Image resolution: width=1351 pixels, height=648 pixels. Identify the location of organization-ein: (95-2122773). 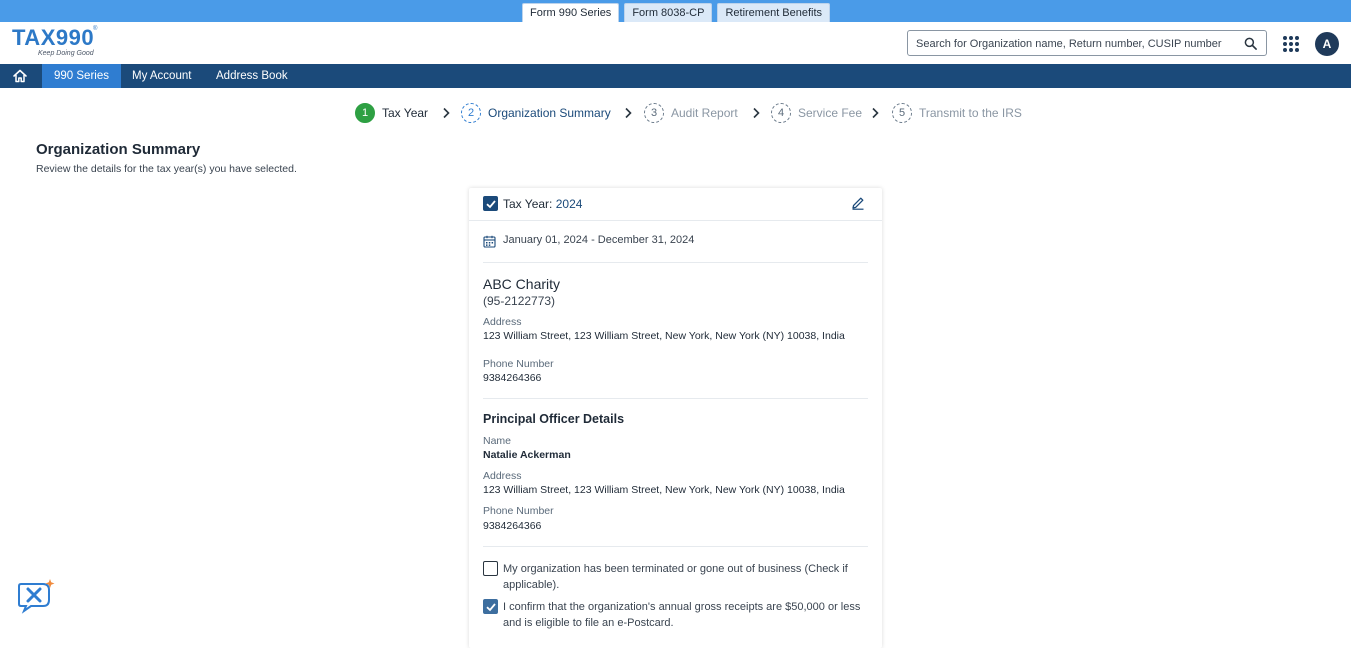
(519, 301).